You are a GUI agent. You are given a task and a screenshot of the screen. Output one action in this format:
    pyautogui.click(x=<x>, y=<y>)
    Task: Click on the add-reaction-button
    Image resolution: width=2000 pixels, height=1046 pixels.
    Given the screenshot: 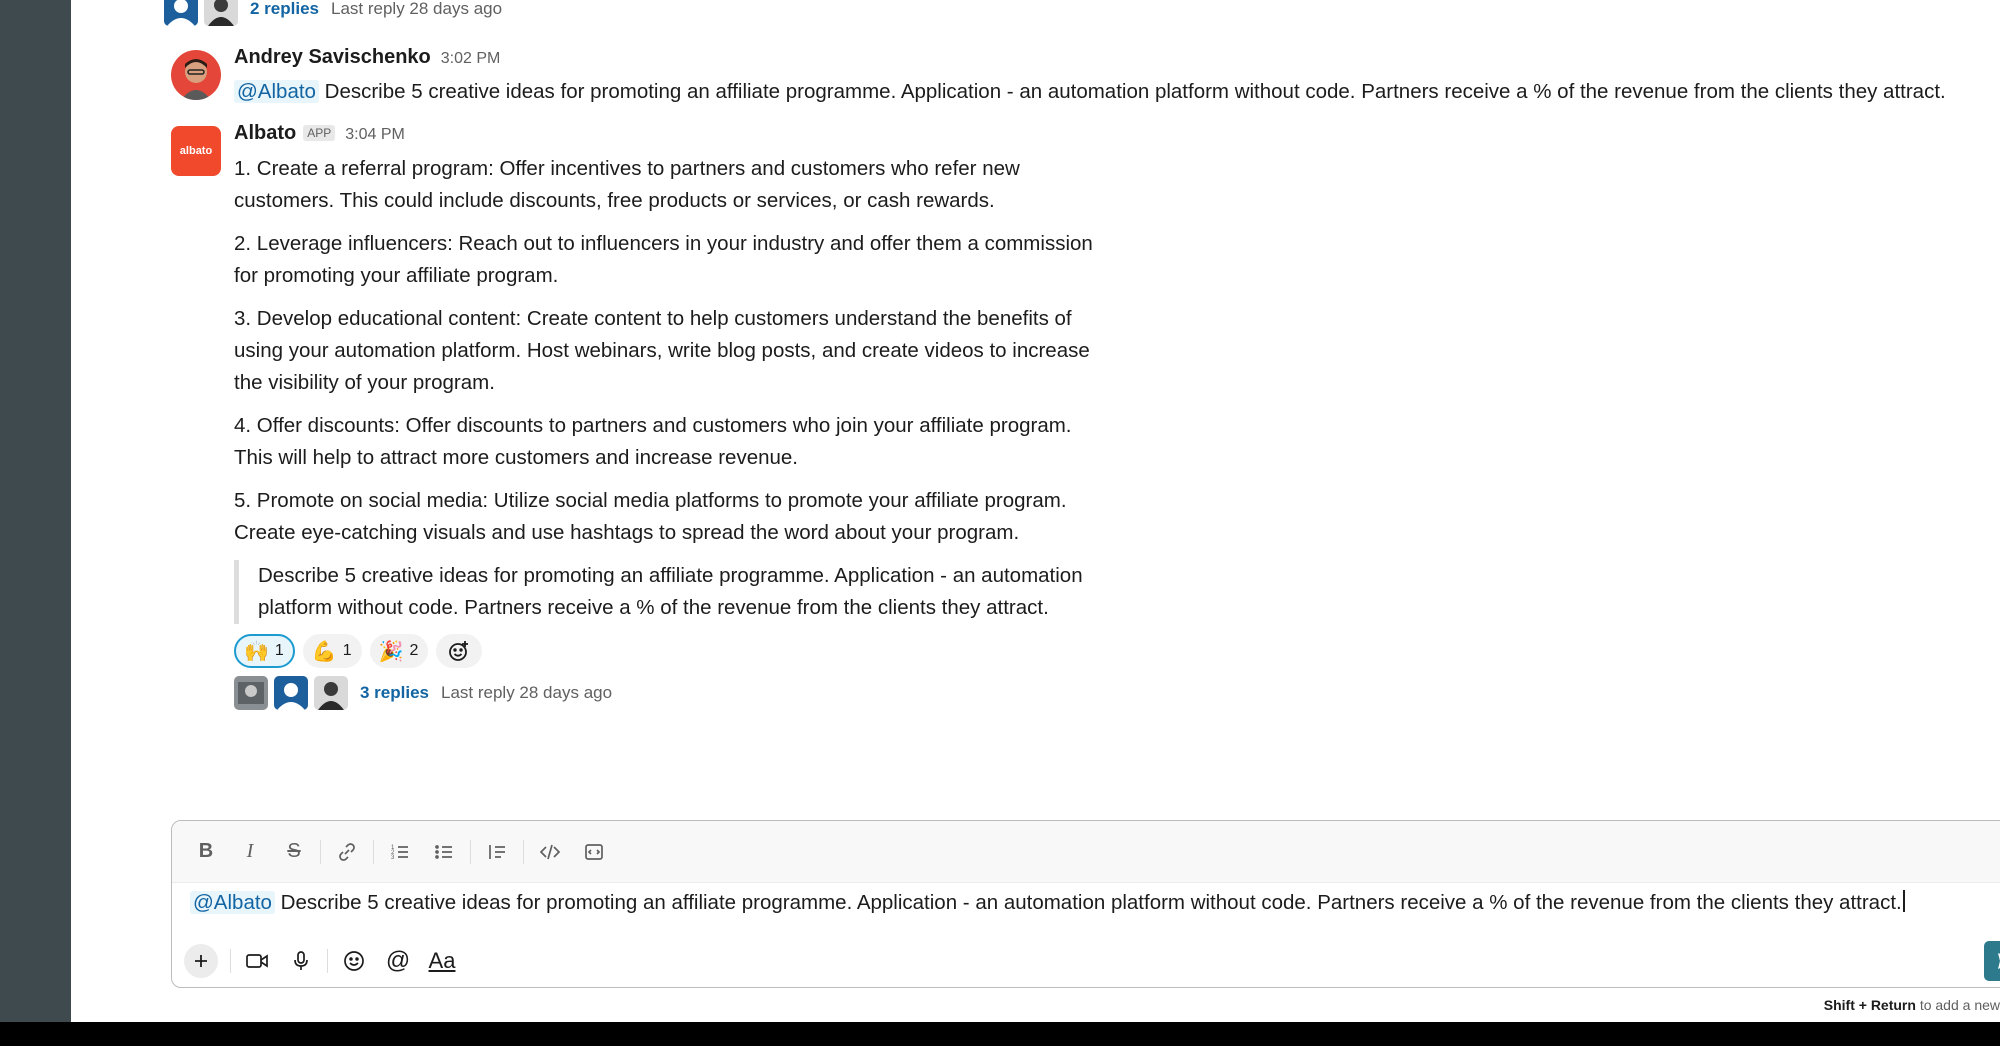 What is the action you would take?
    pyautogui.click(x=459, y=651)
    